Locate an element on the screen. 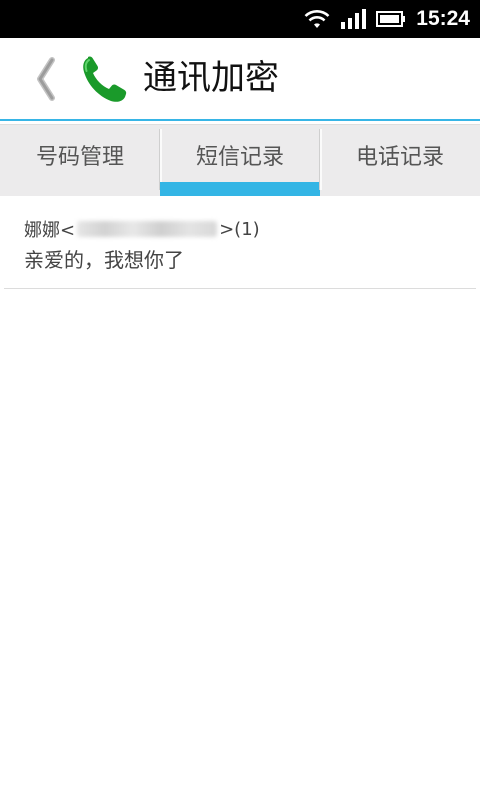 This screenshot has height=800, width=480. action-bar: 通讯加密 is located at coordinates (240, 79).